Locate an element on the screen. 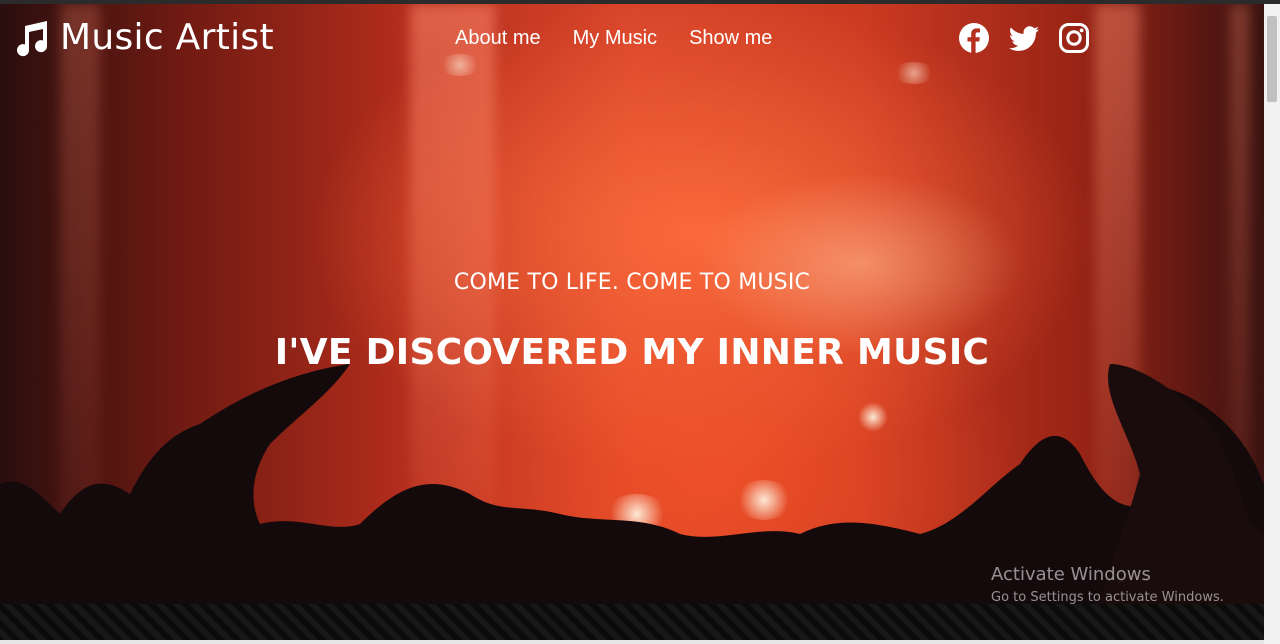  page-scrollbar is located at coordinates (1272, 324).